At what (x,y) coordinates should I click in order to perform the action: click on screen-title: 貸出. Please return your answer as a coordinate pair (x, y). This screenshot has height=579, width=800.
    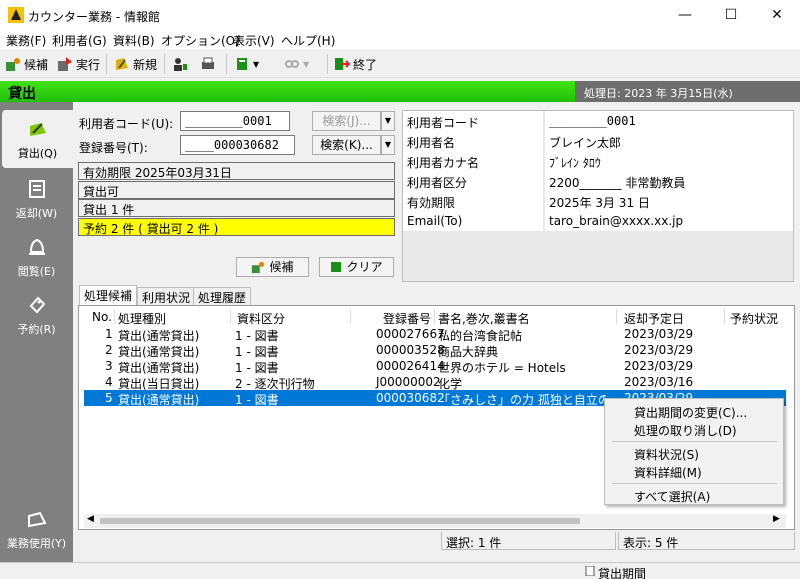
    Looking at the image, I should click on (22, 94).